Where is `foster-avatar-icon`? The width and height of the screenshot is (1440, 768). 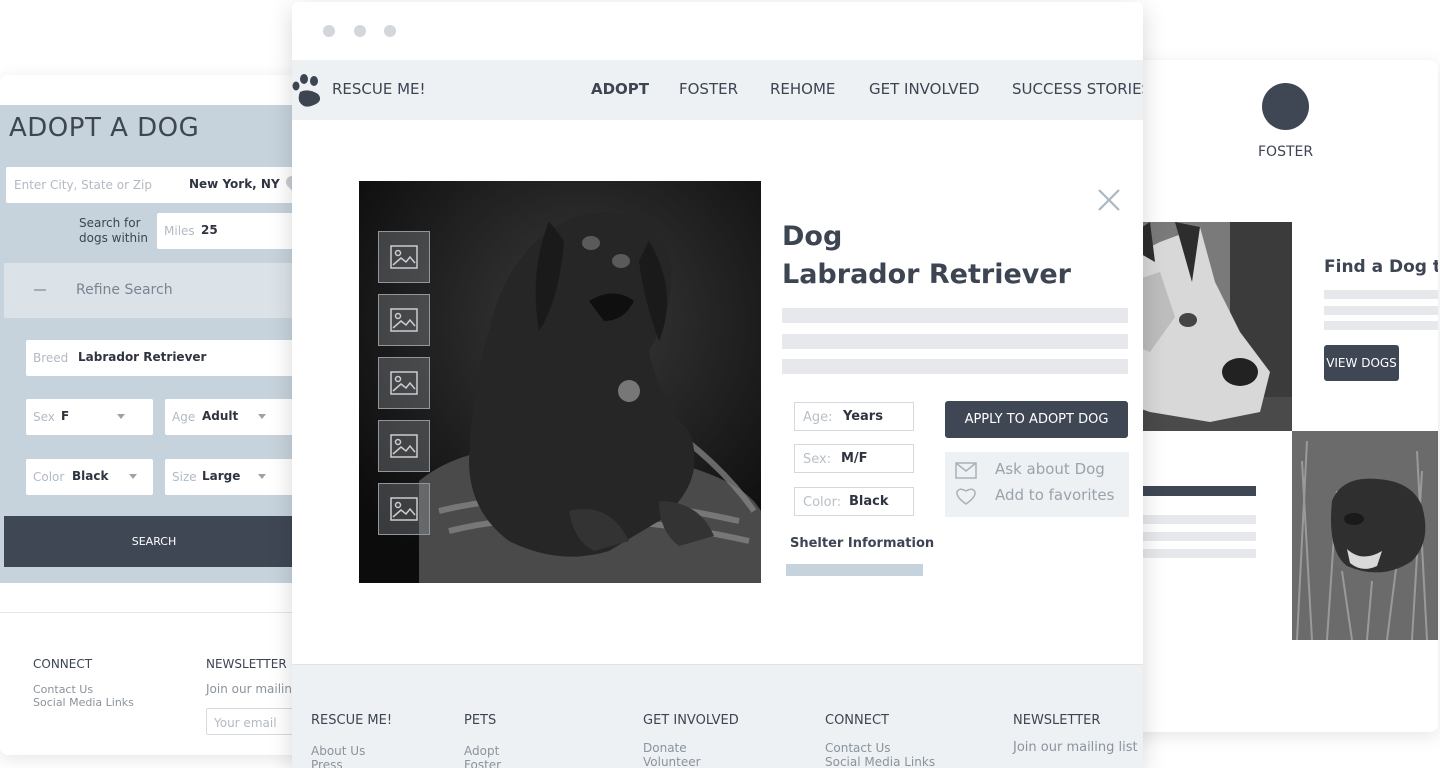 foster-avatar-icon is located at coordinates (1285, 106).